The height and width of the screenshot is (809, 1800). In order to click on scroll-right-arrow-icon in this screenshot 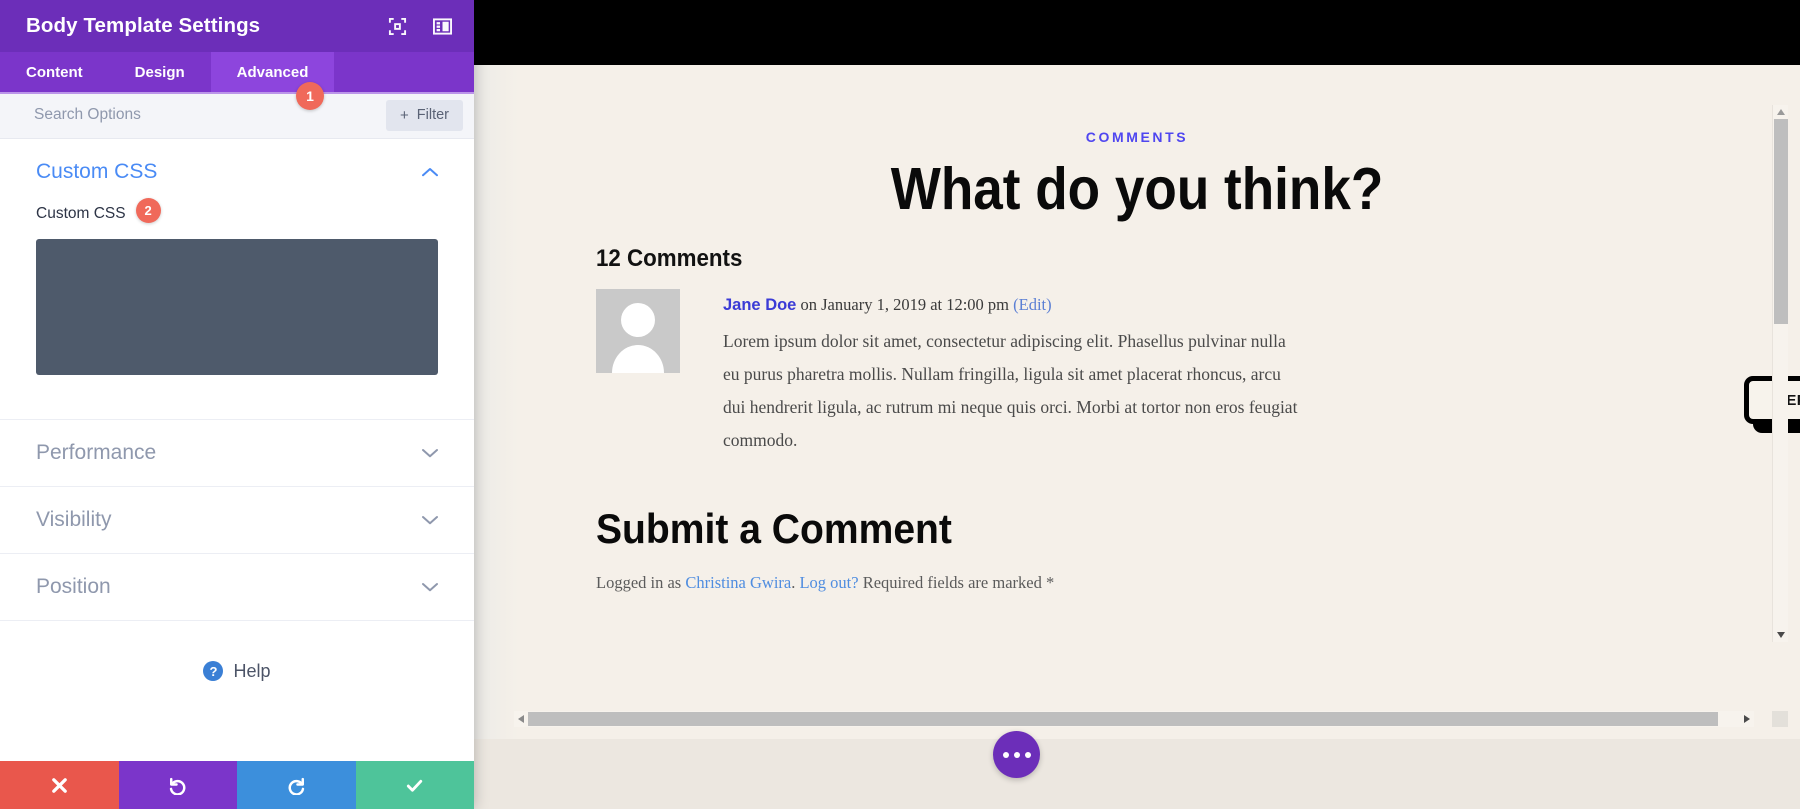, I will do `click(1747, 719)`.